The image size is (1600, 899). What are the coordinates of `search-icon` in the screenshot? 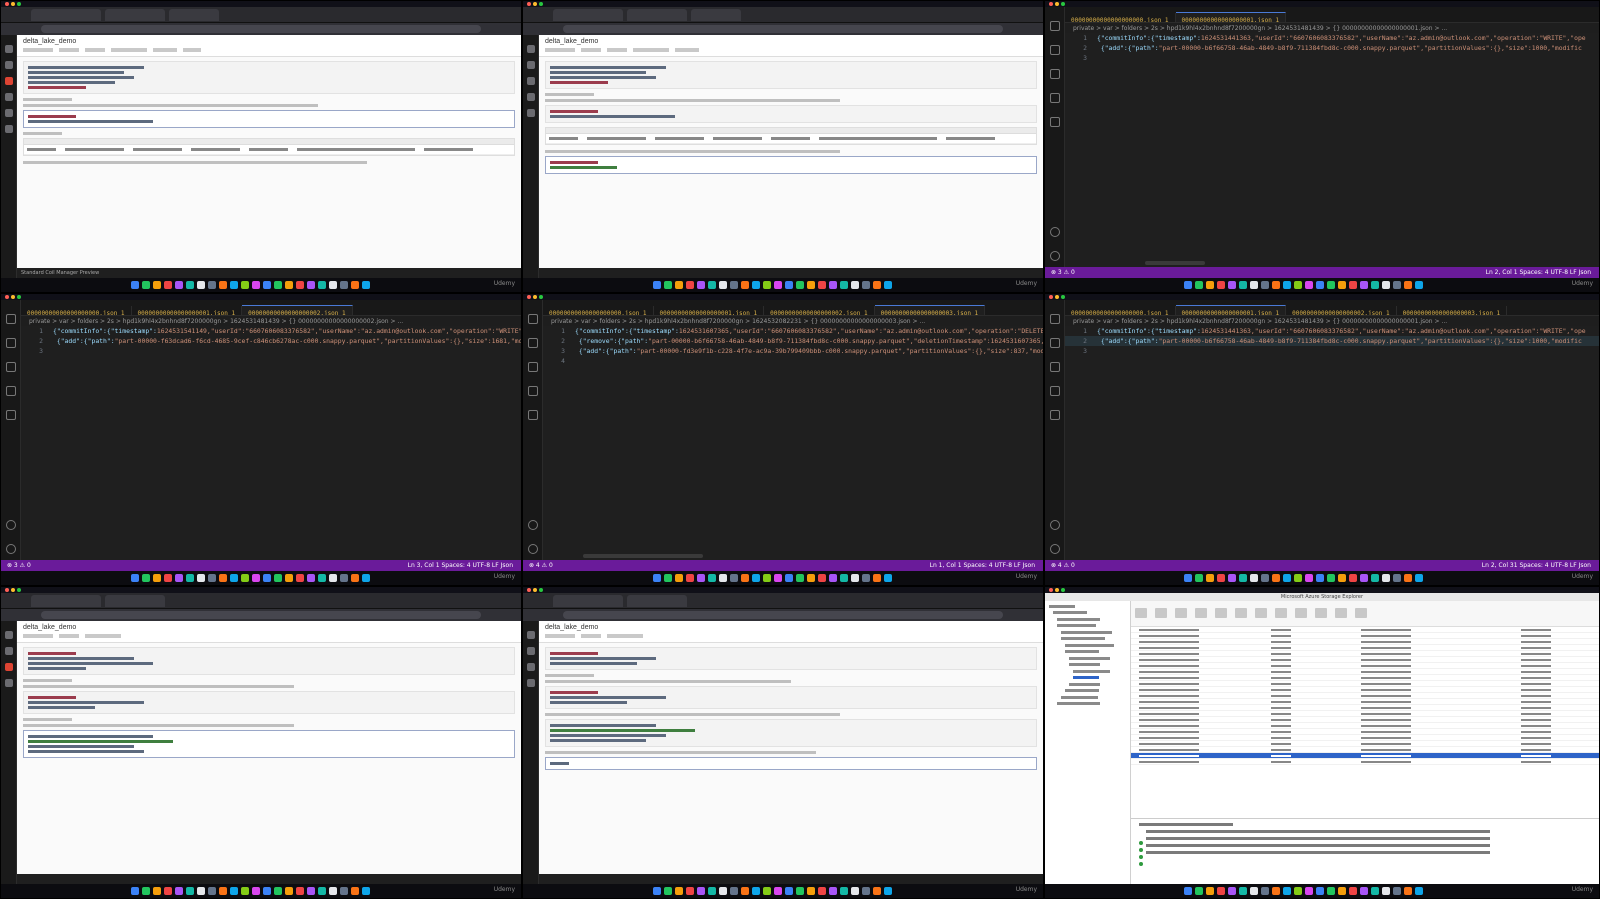 It's located at (533, 343).